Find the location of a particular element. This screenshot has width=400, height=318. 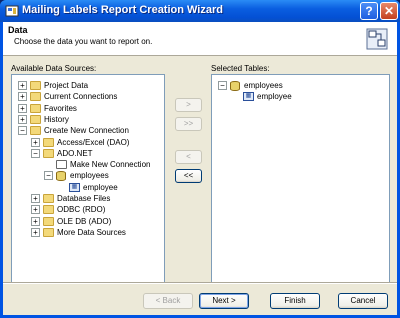

tree-item: + ODBC (RDO) is located at coordinates (88, 209).